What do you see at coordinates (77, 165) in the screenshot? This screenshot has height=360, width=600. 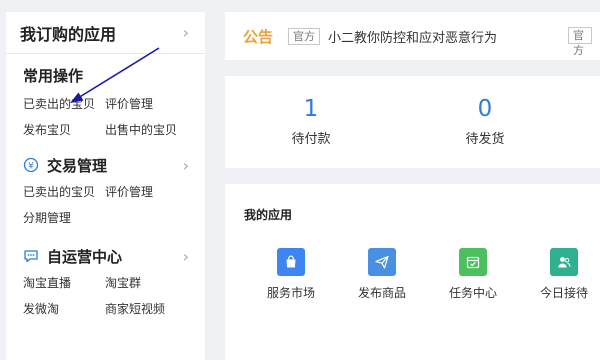 I see `trade-management-title: 交易管理` at bounding box center [77, 165].